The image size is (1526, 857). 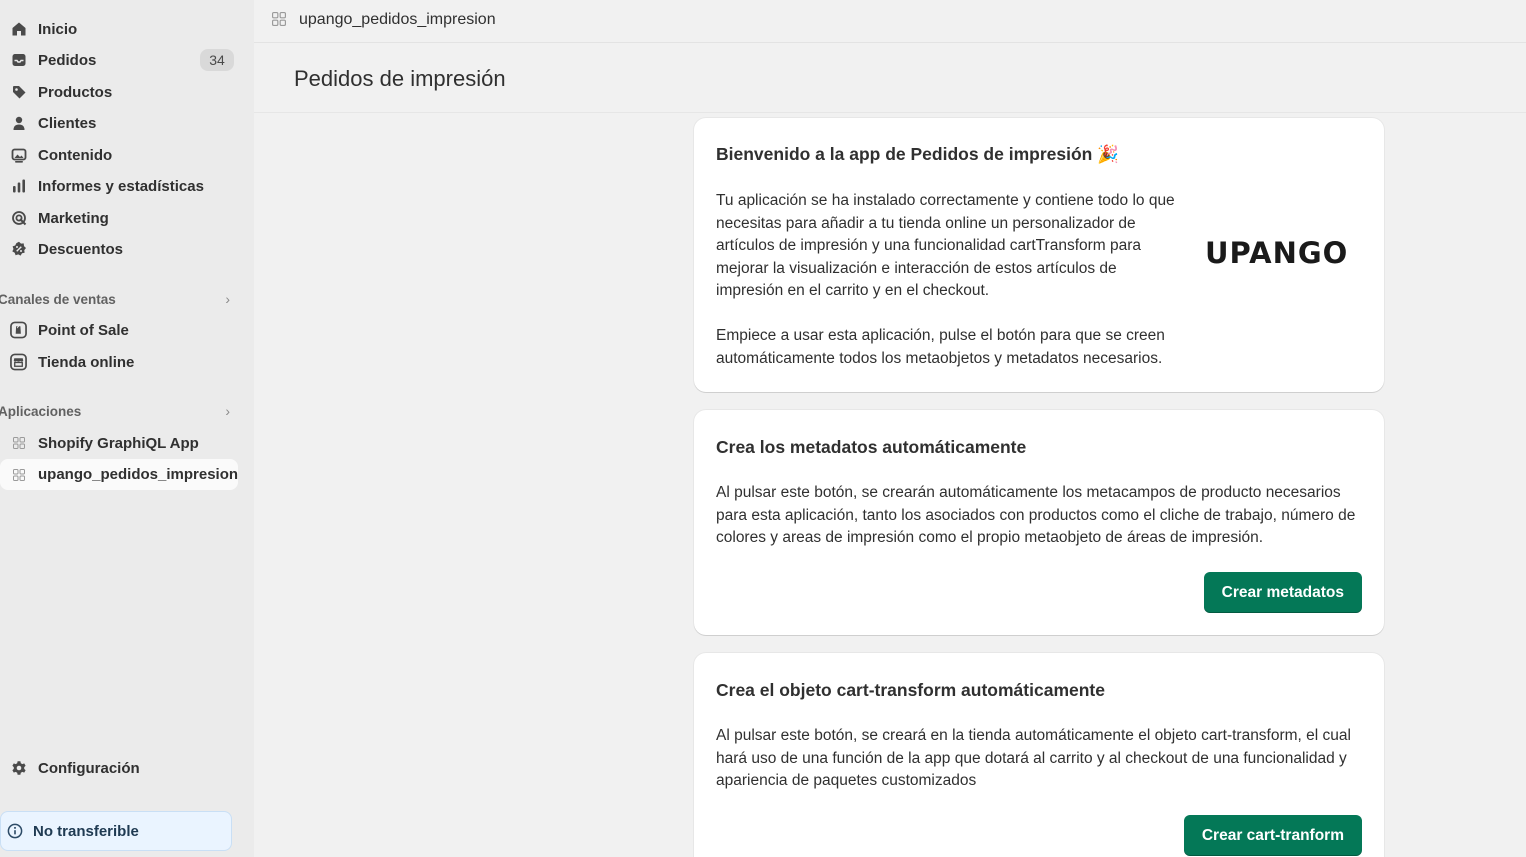 I want to click on discount-icon, so click(x=18, y=249).